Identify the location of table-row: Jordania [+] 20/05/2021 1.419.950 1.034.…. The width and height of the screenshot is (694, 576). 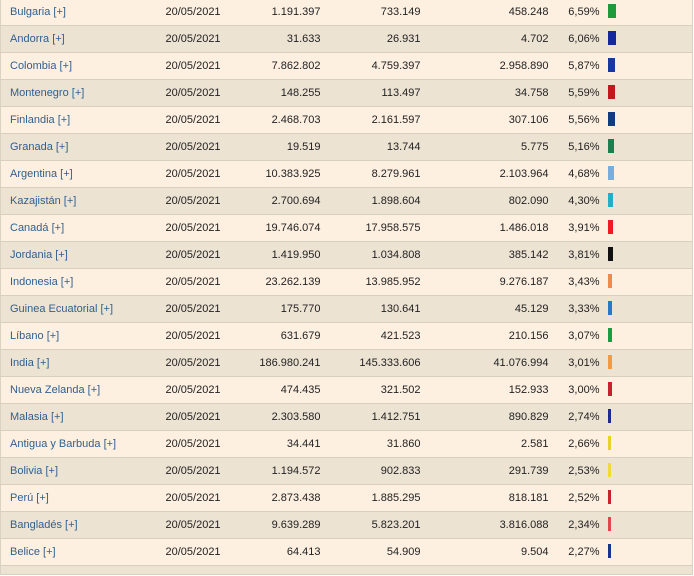
(346, 255).